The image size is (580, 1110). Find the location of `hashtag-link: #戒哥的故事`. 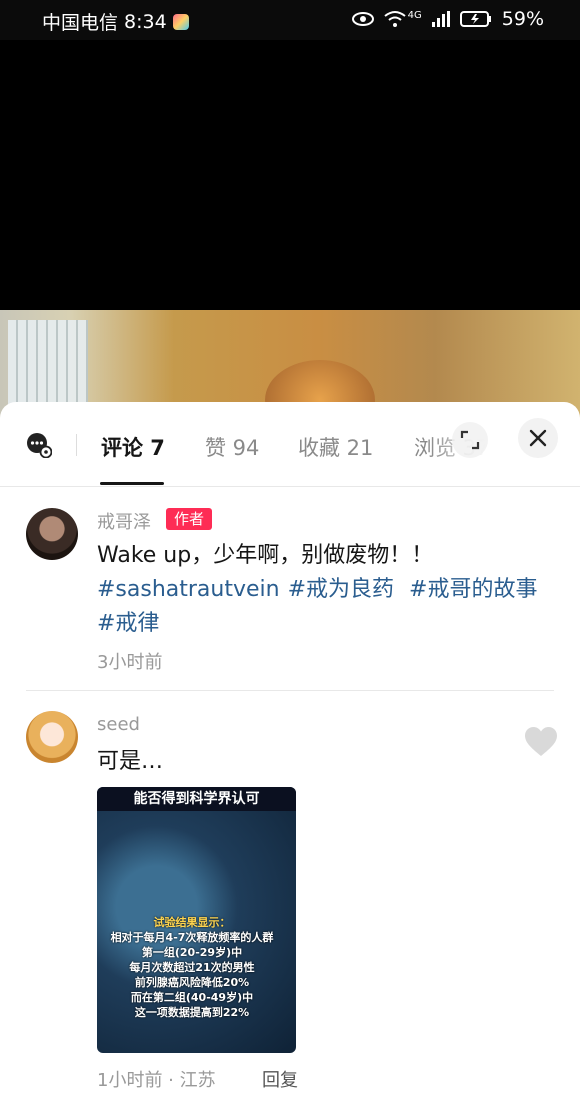

hashtag-link: #戒哥的故事 is located at coordinates (473, 589).